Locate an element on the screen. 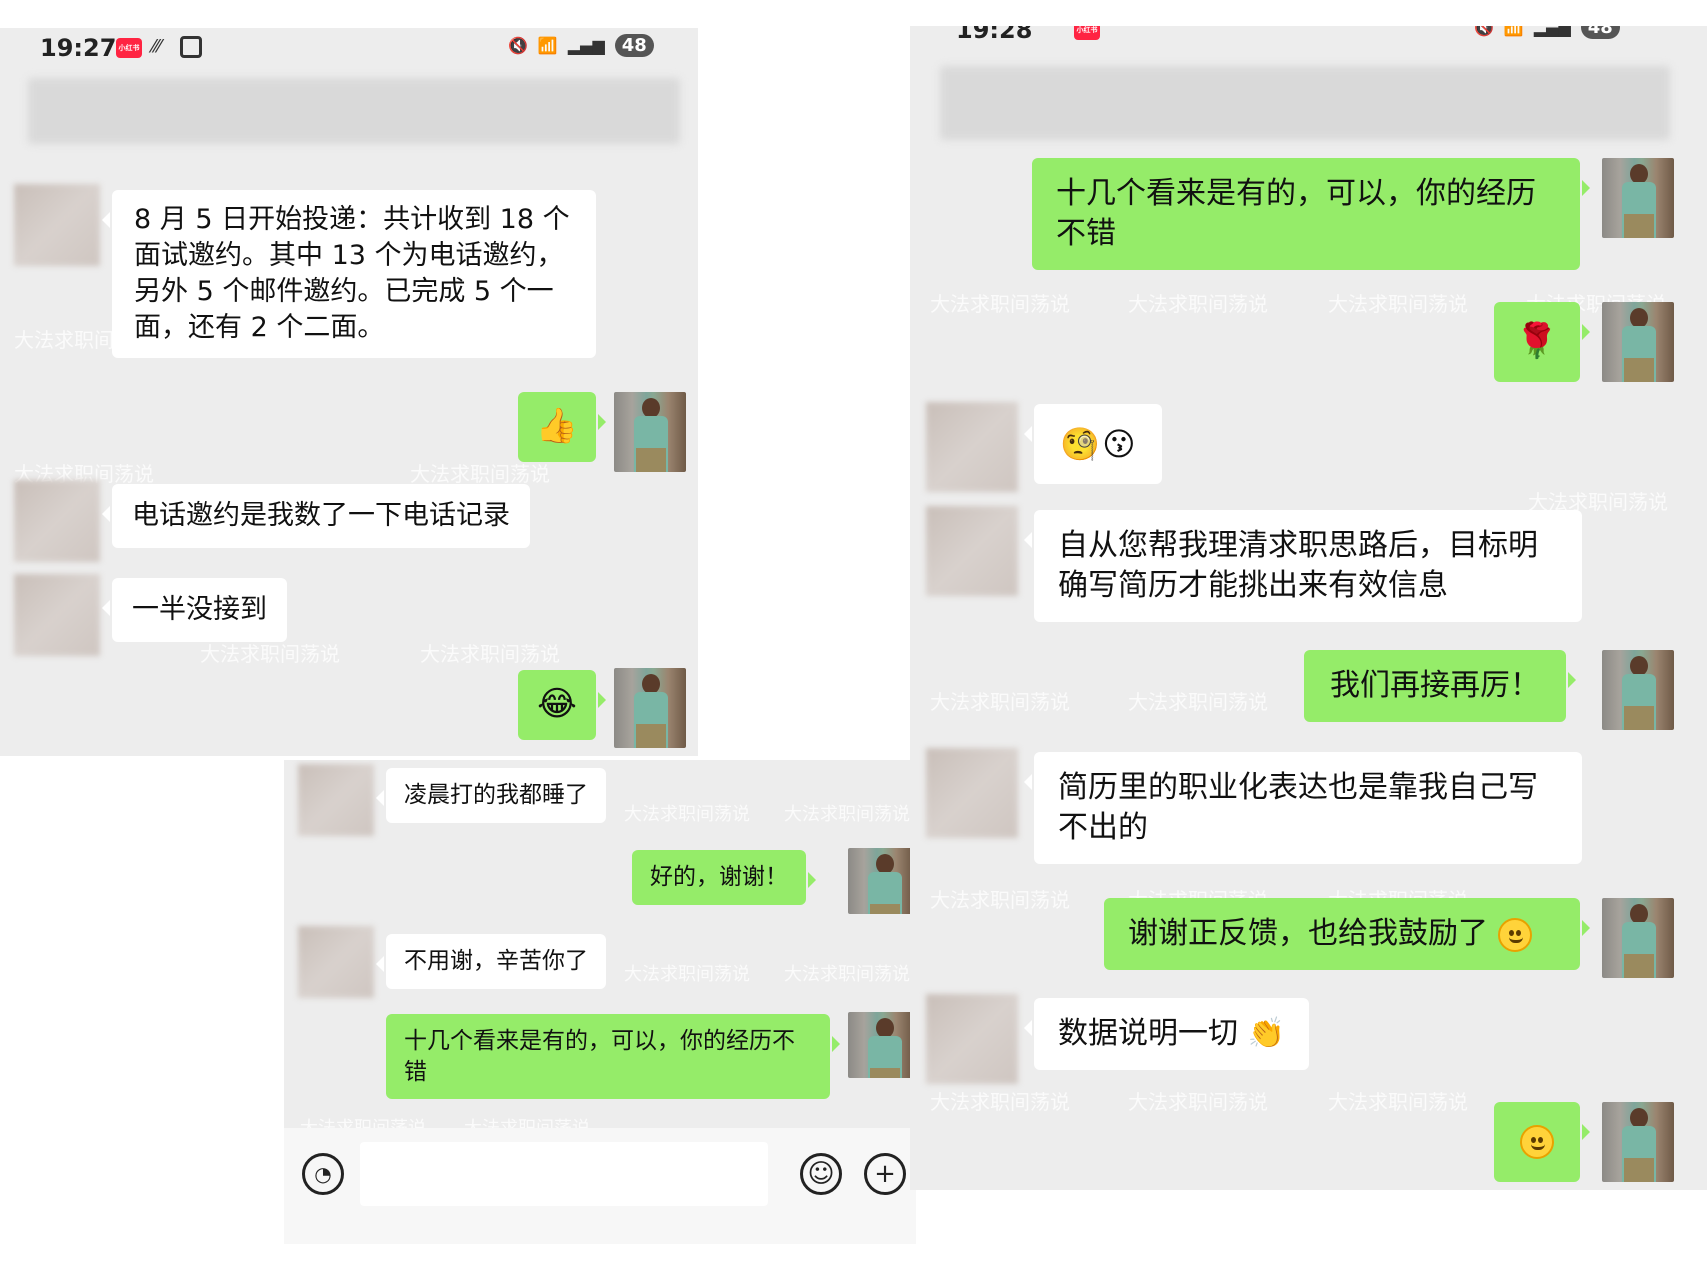 This screenshot has height=1280, width=1707. message-bubble-outgoing: 🌹 is located at coordinates (1542, 342).